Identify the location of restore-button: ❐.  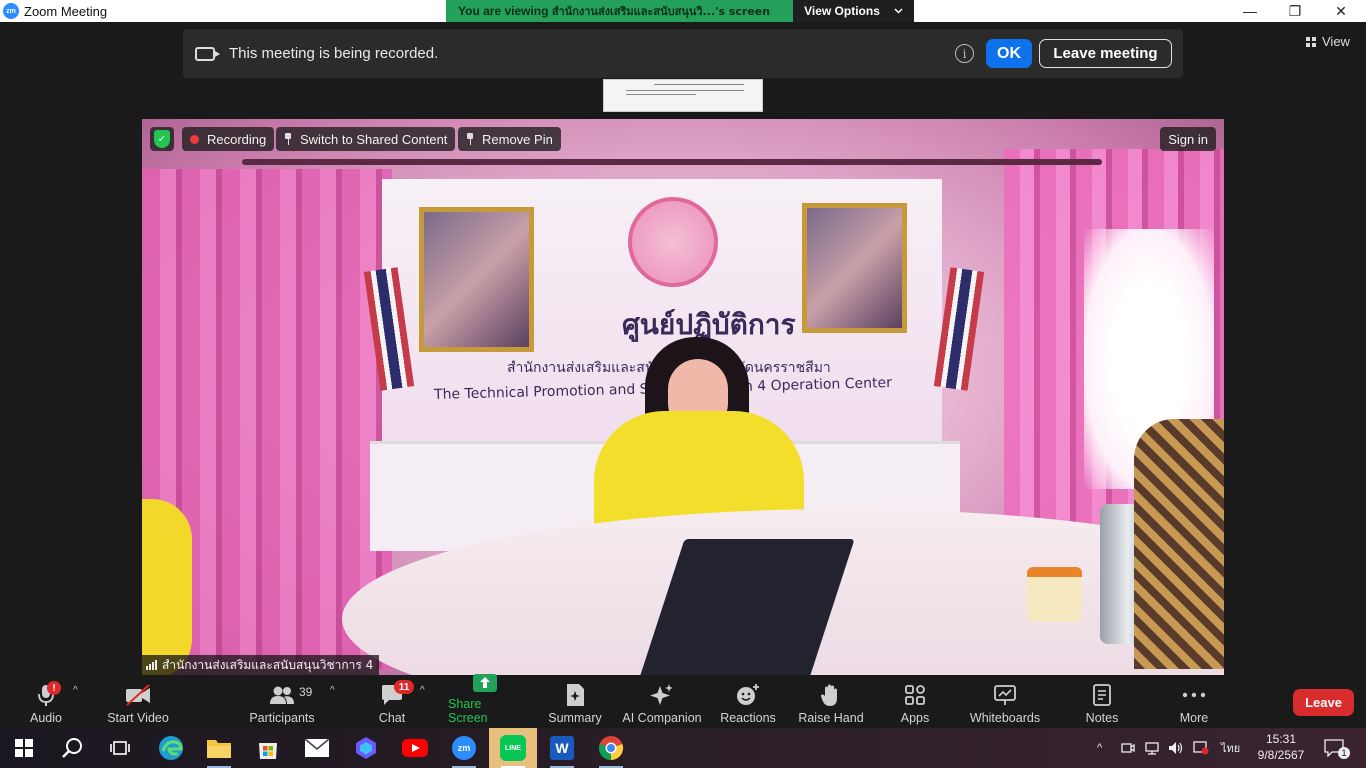
(1295, 11).